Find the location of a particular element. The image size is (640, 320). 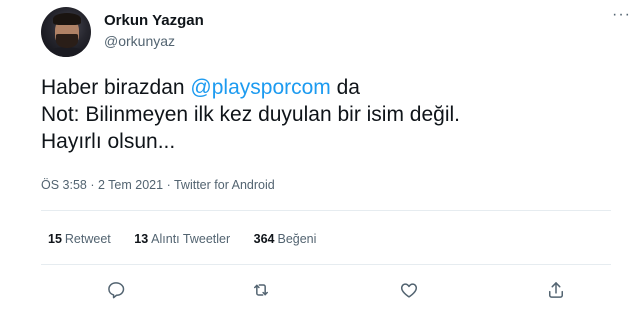

retweets-stat: 15 Retweet is located at coordinates (79, 239).